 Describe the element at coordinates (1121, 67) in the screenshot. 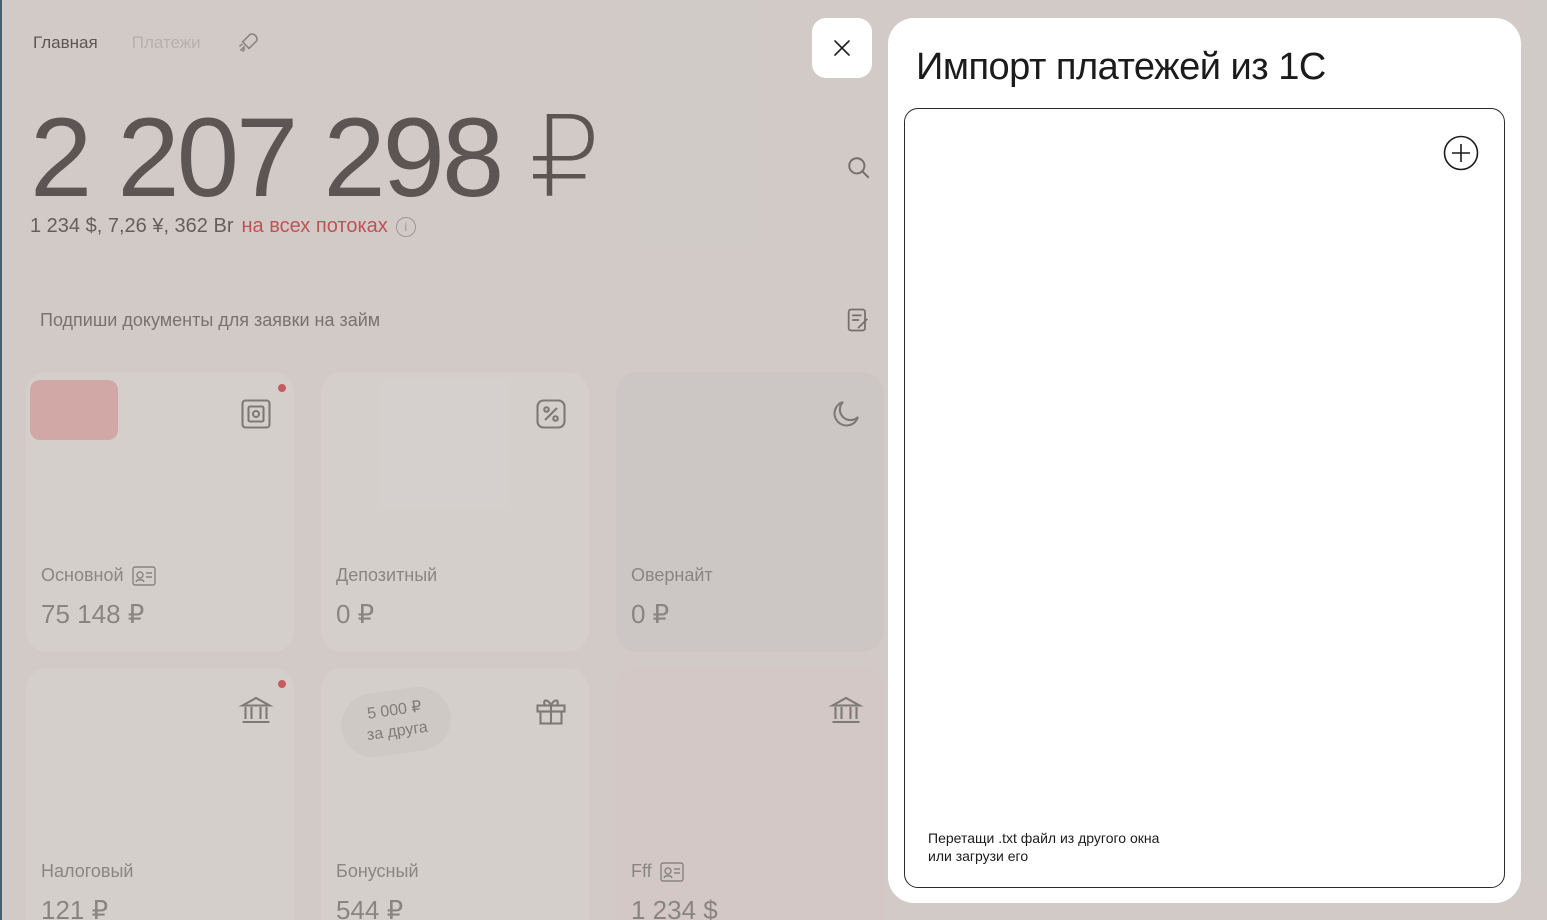

I see `modal-title: Импорт платежей из 1С` at that location.